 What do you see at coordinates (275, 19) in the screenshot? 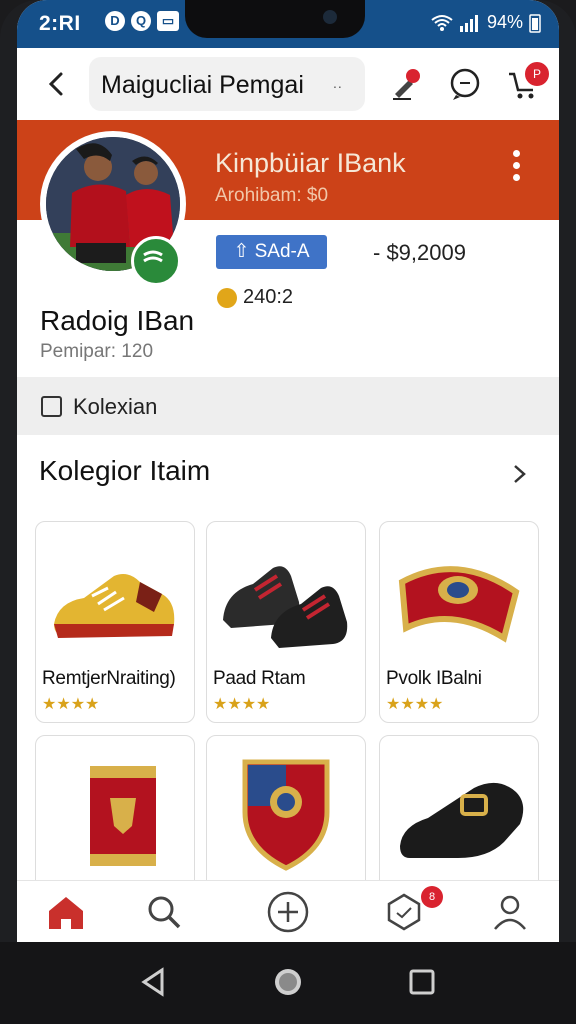
I see `camera-notch` at bounding box center [275, 19].